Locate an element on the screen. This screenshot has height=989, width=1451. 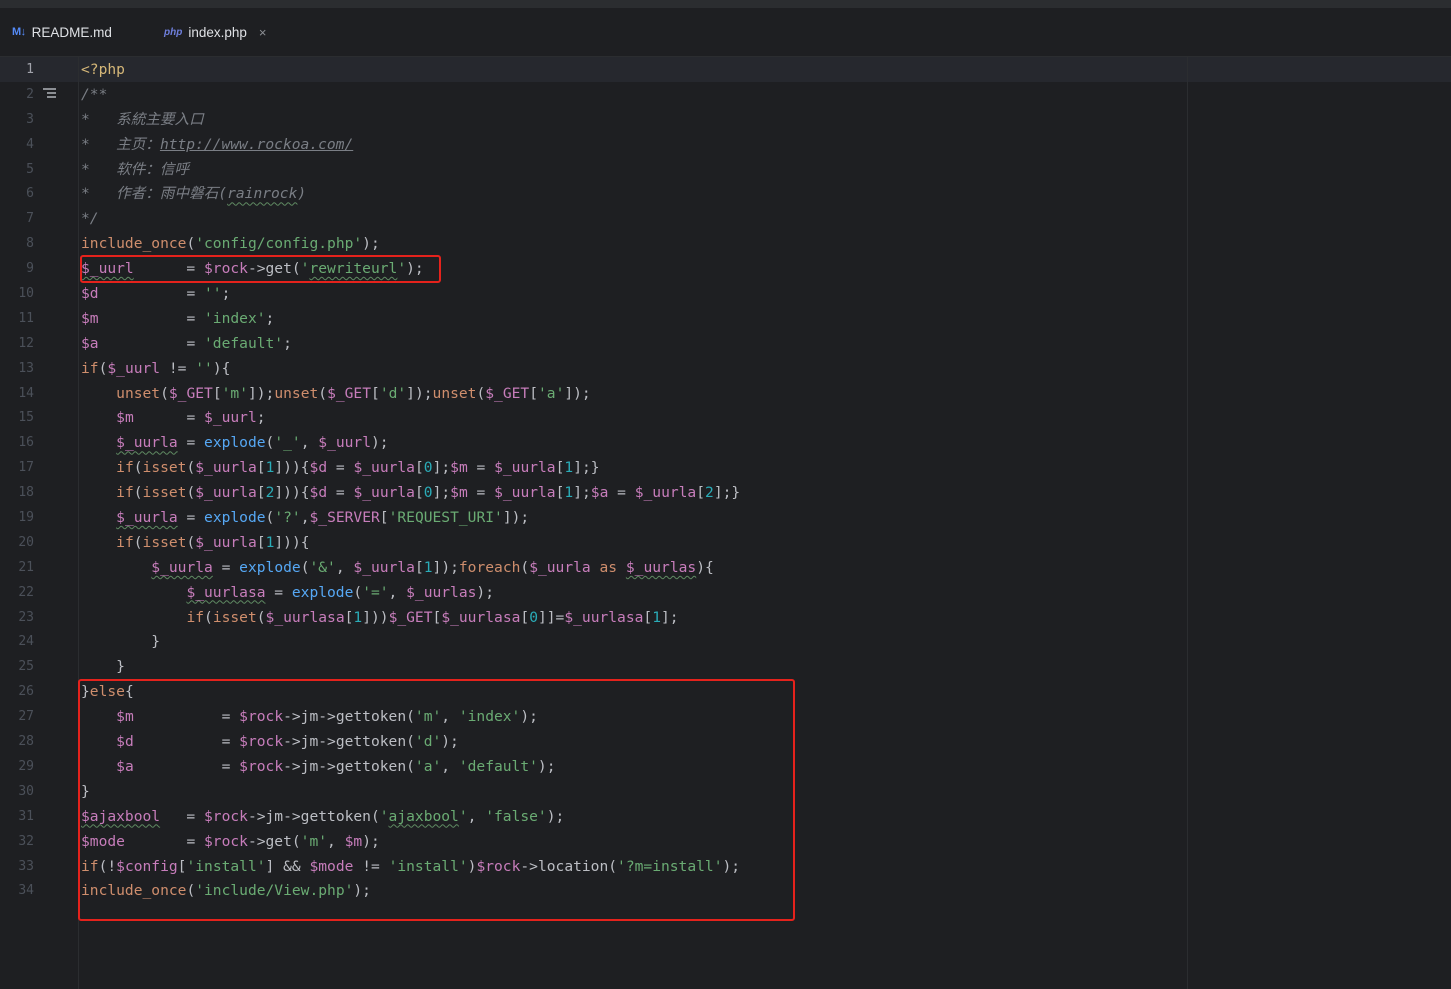
code-token: ->get( is located at coordinates (274, 269).